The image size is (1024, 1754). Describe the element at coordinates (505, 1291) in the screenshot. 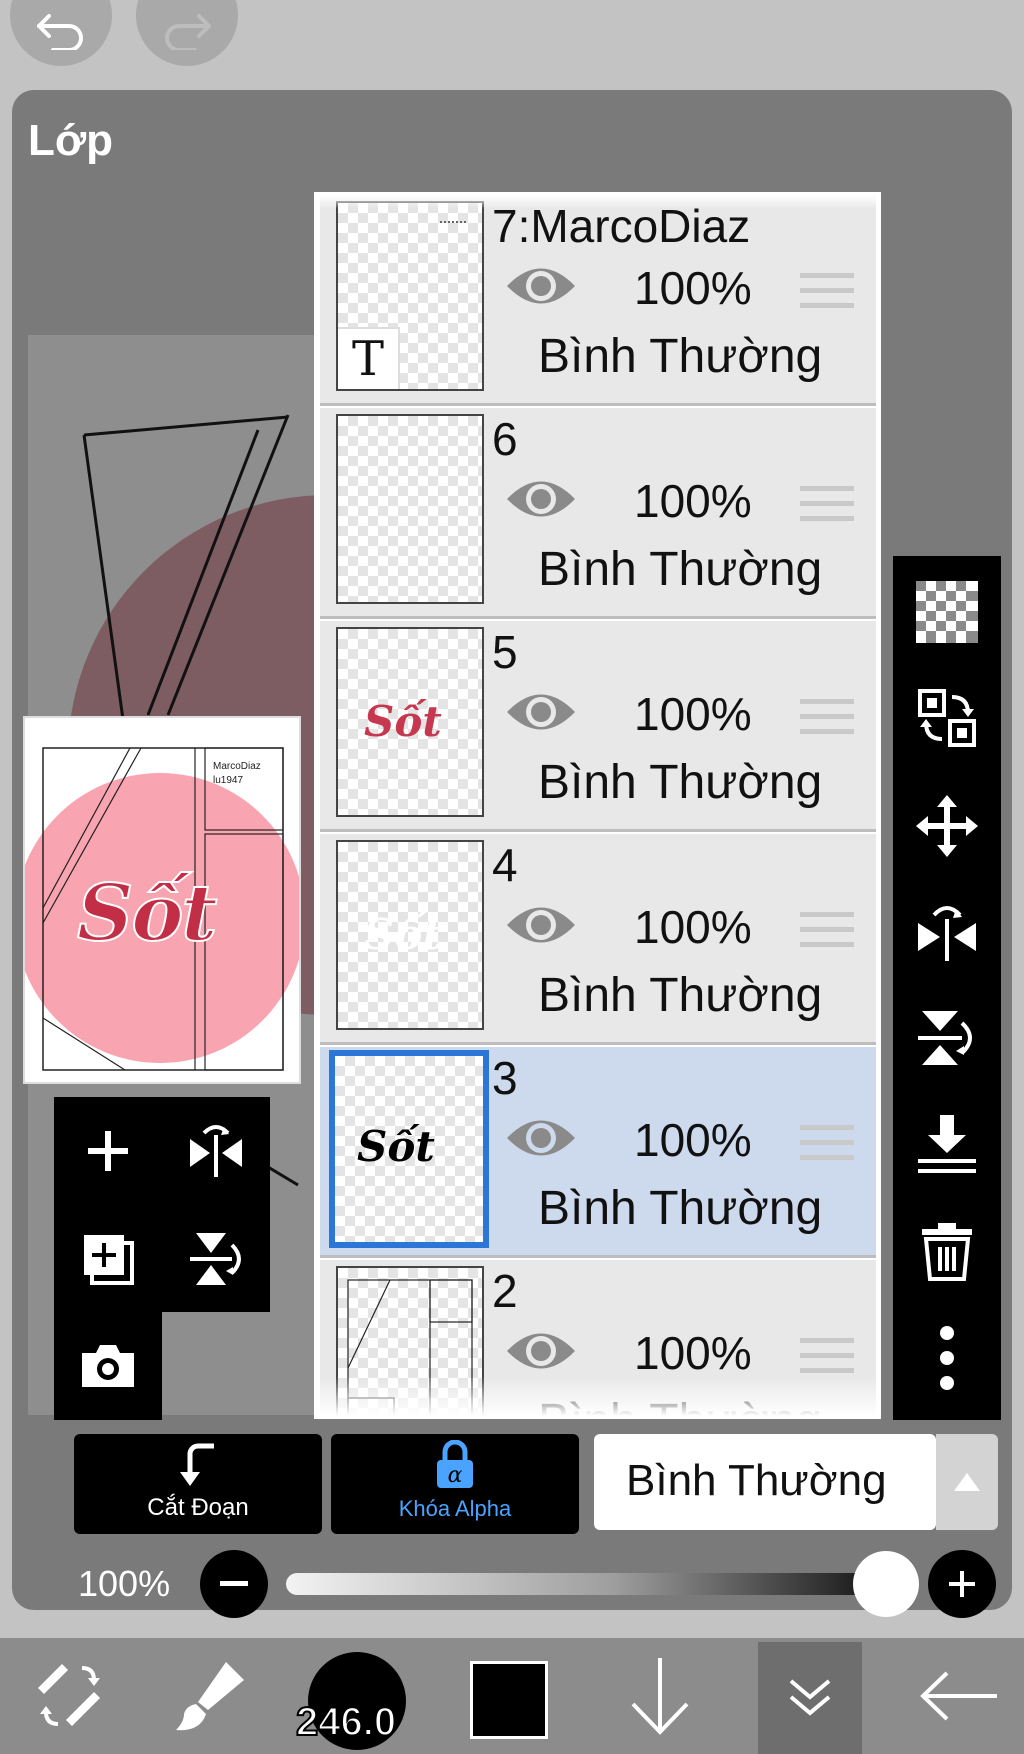

I see `layer-name: 2` at that location.